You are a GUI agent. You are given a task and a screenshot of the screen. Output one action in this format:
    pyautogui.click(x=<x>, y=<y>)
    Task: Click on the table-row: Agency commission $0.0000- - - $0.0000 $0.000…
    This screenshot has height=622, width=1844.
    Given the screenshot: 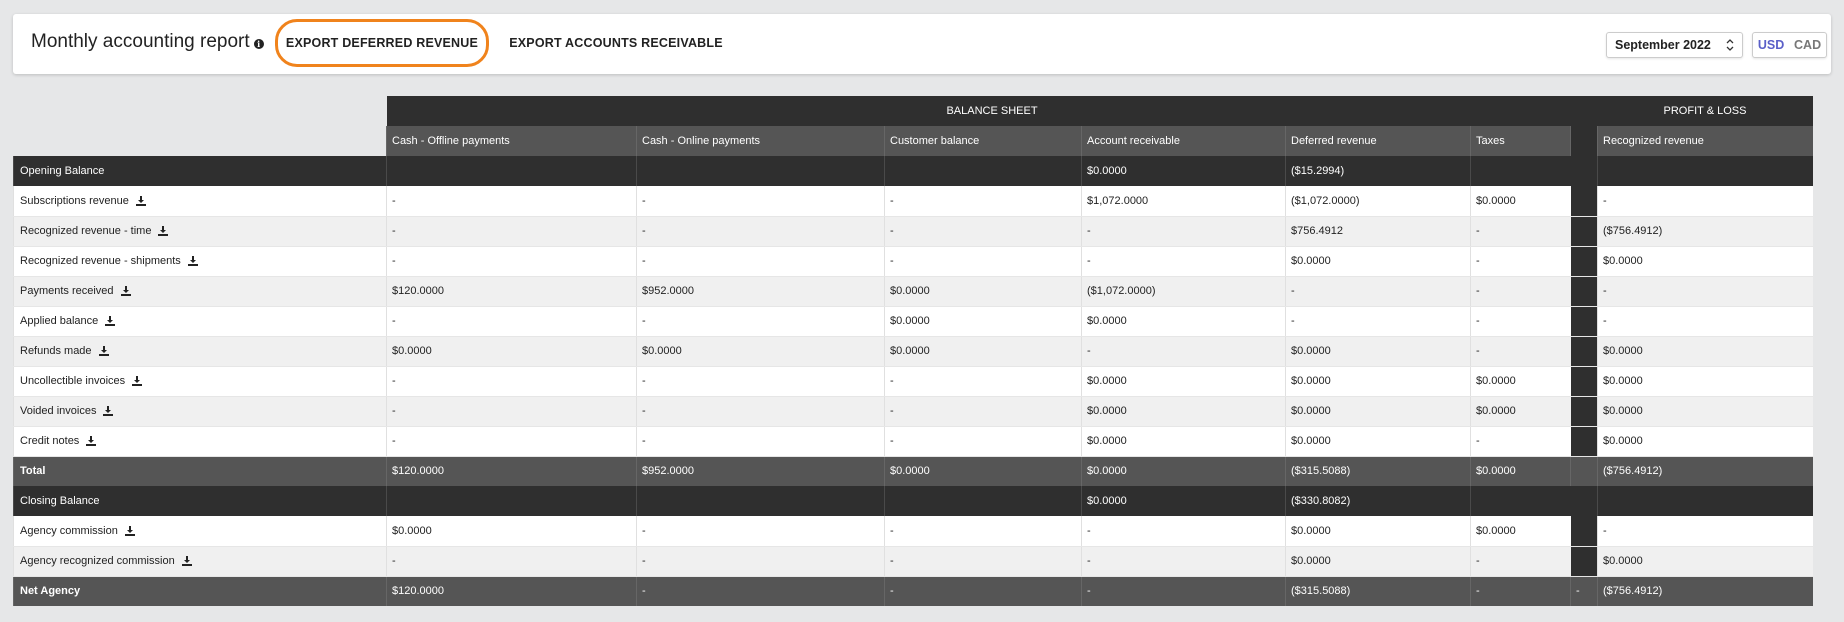 What is the action you would take?
    pyautogui.click(x=913, y=531)
    